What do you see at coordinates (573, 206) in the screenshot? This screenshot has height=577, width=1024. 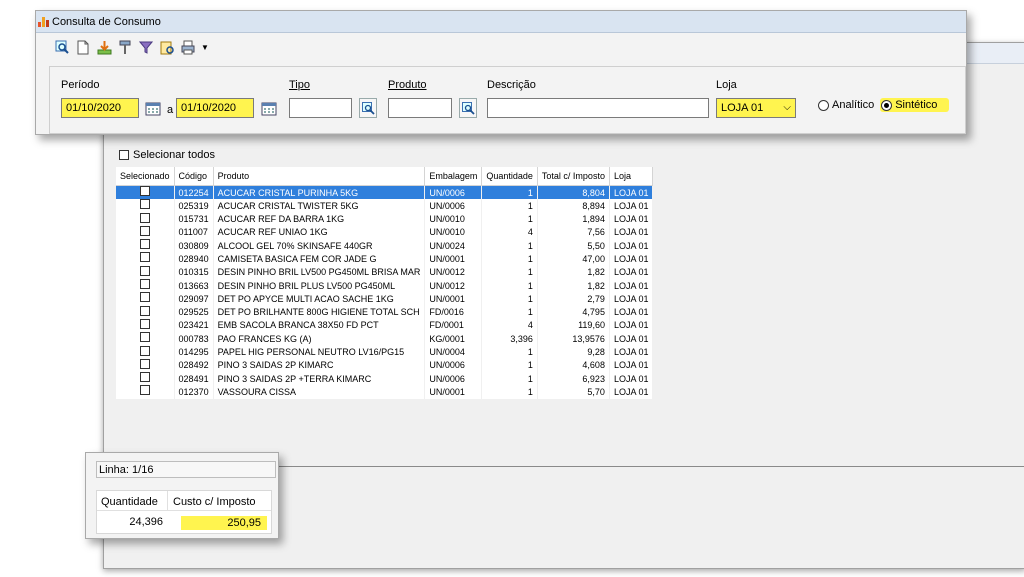 I see `total-cell: 8,894` at bounding box center [573, 206].